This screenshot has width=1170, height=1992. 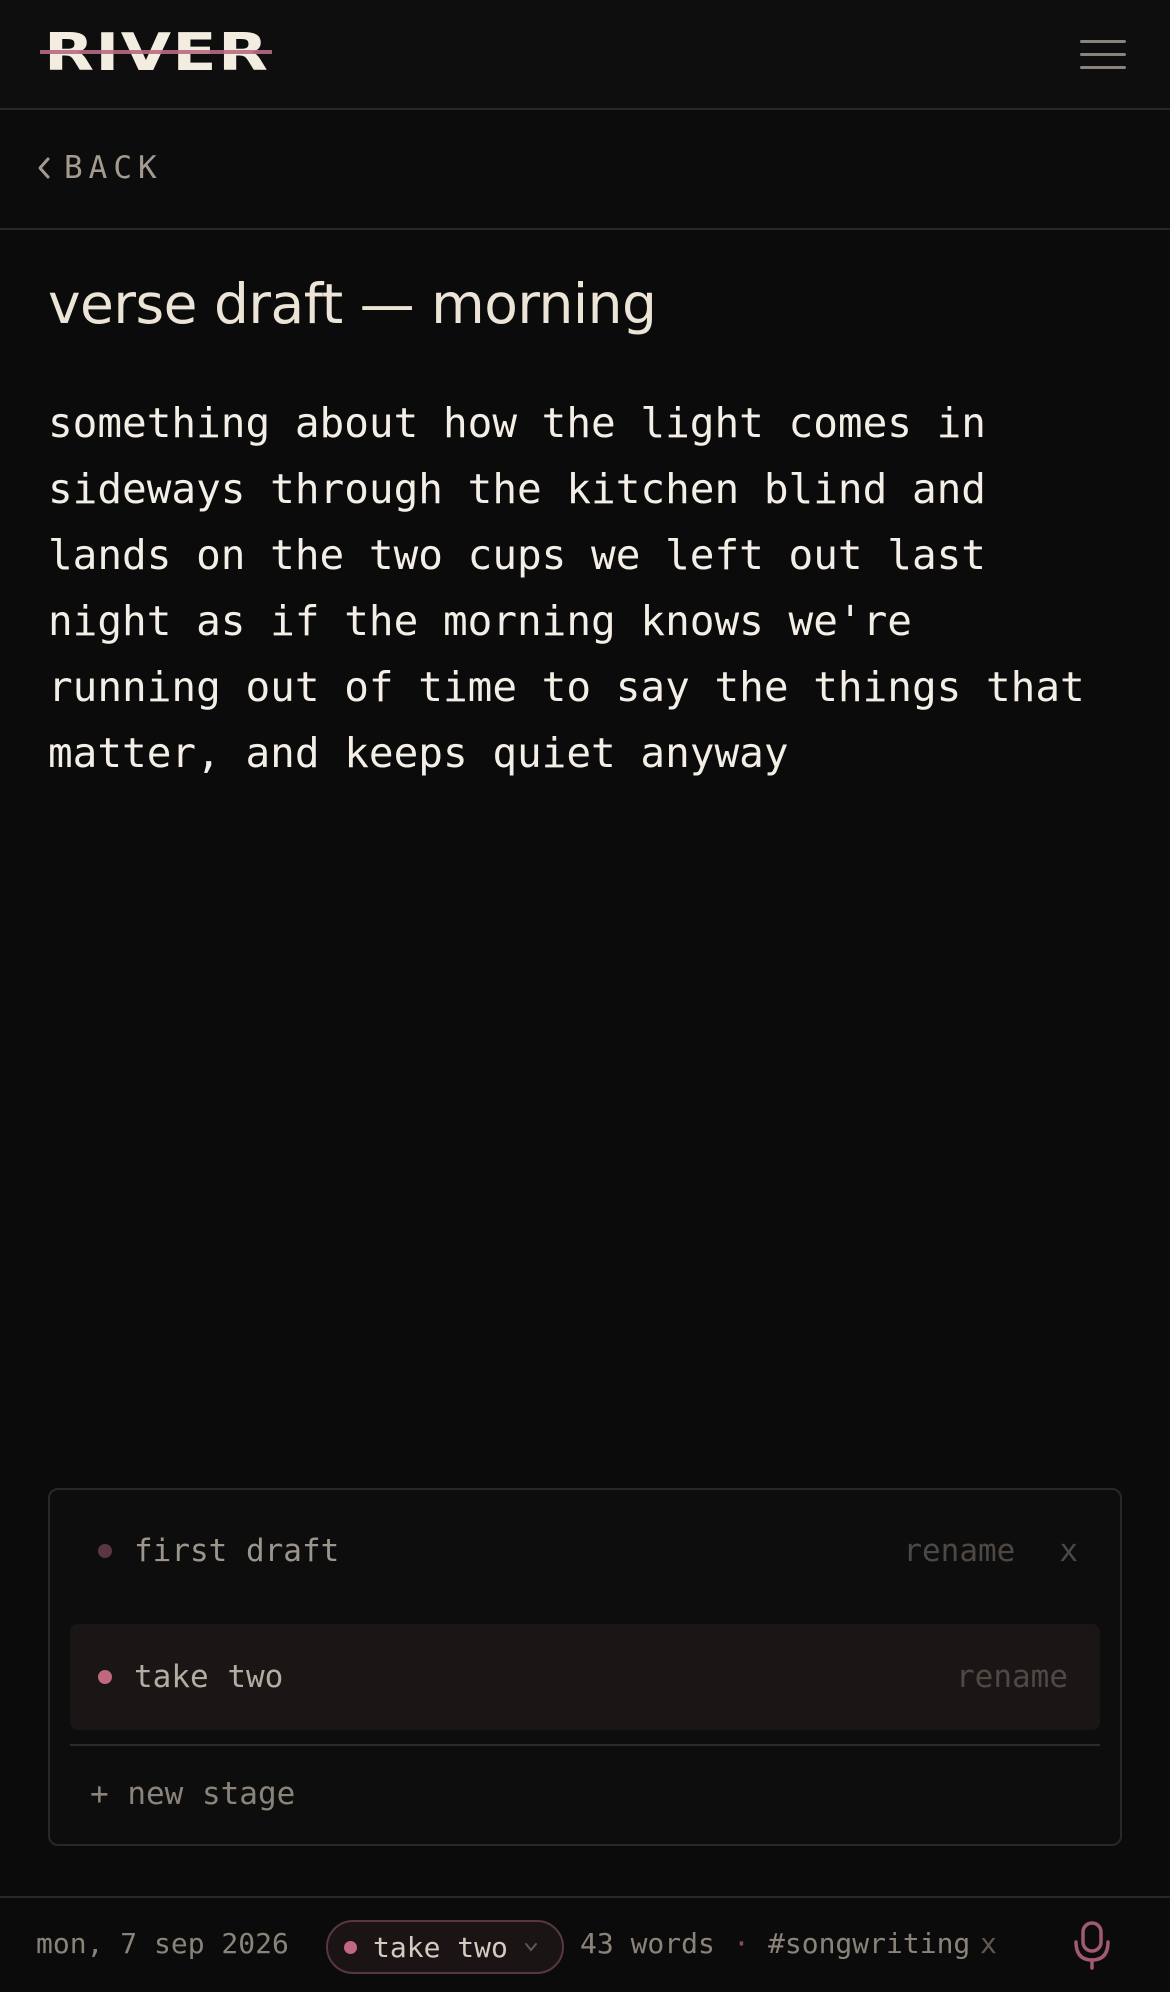 I want to click on chevron-down-icon, so click(x=530, y=1947).